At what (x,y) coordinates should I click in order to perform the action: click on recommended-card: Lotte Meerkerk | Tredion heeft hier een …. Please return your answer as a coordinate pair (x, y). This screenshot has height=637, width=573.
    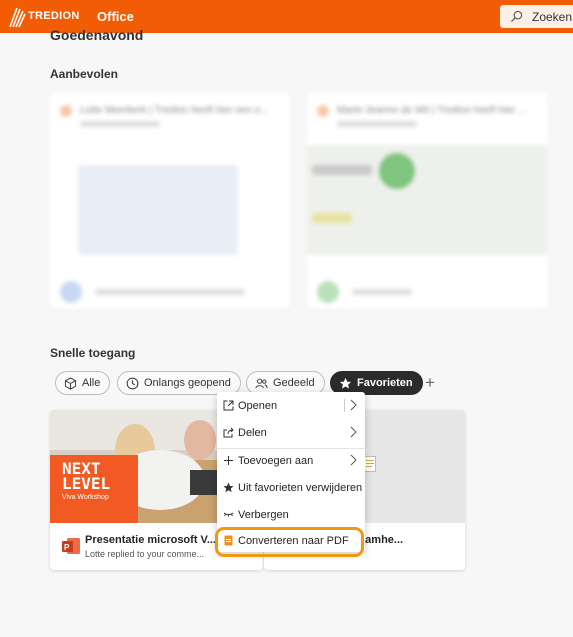
    Looking at the image, I should click on (170, 201).